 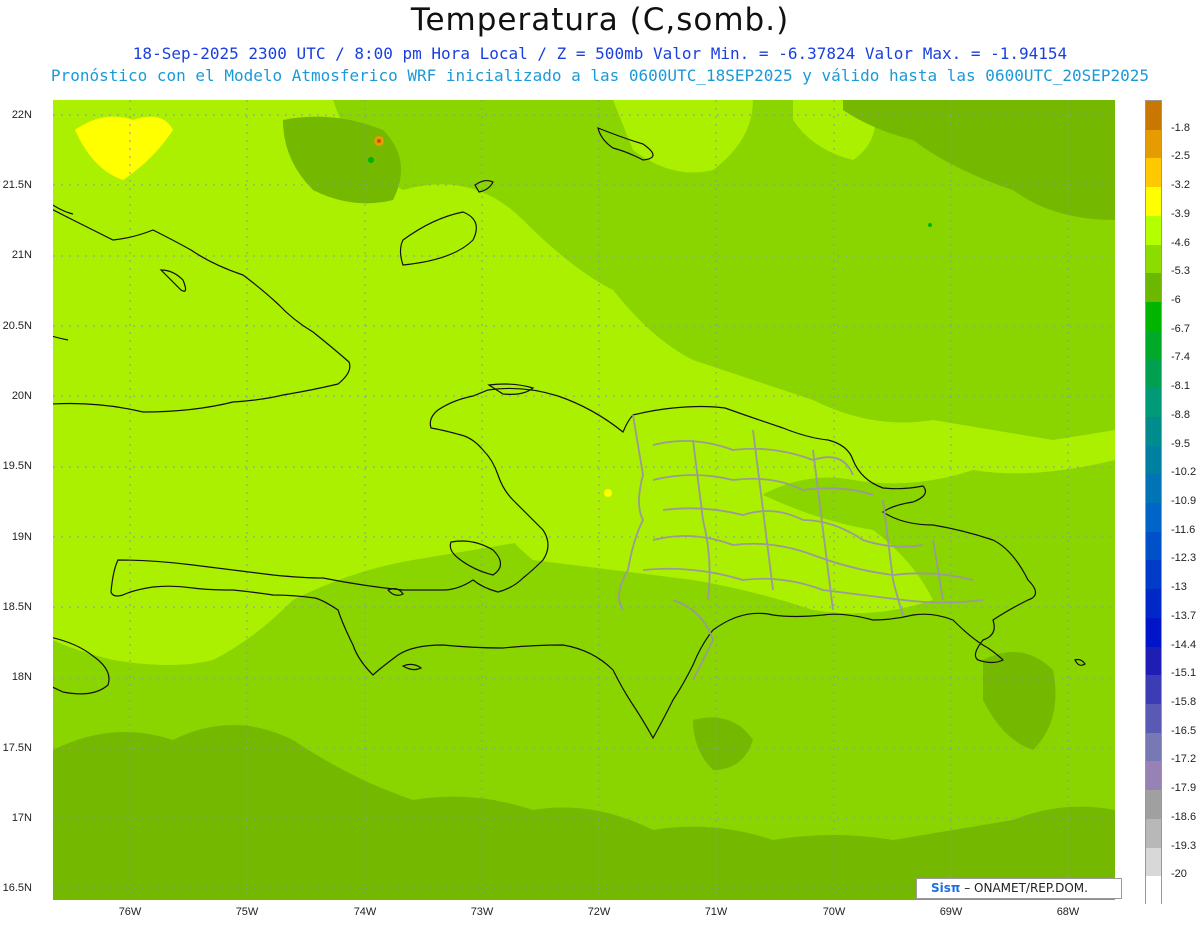 What do you see at coordinates (1184, 472) in the screenshot?
I see `legend-label: -10.2` at bounding box center [1184, 472].